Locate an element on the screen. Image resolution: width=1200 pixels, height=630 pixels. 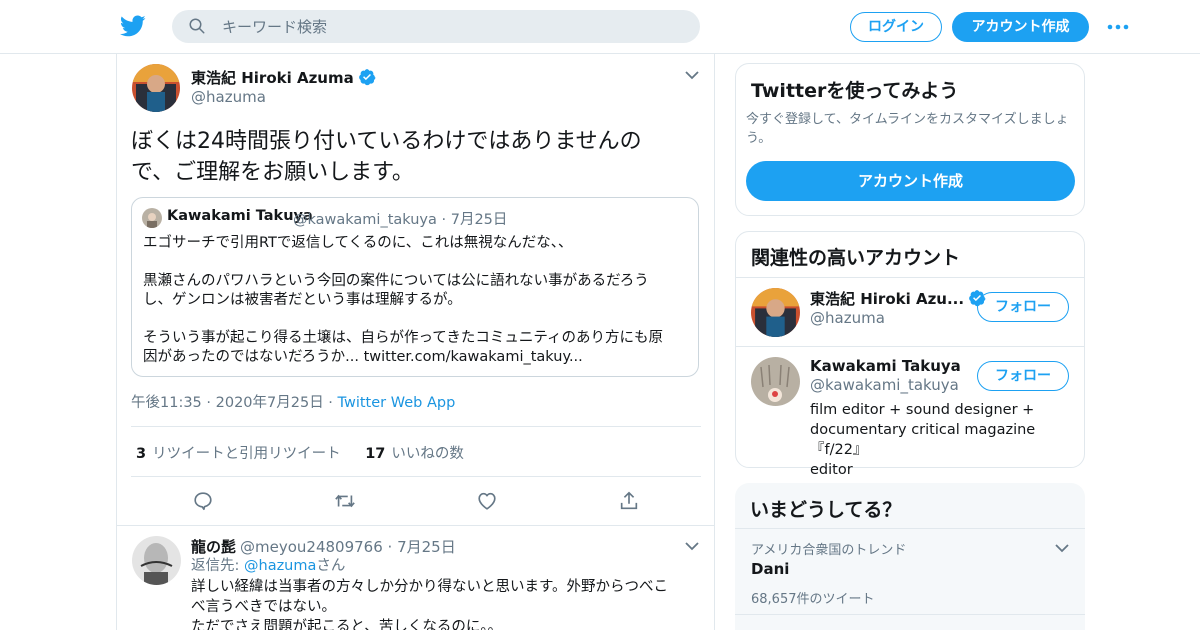
related-account-handle: @hazuma is located at coordinates (847, 318).